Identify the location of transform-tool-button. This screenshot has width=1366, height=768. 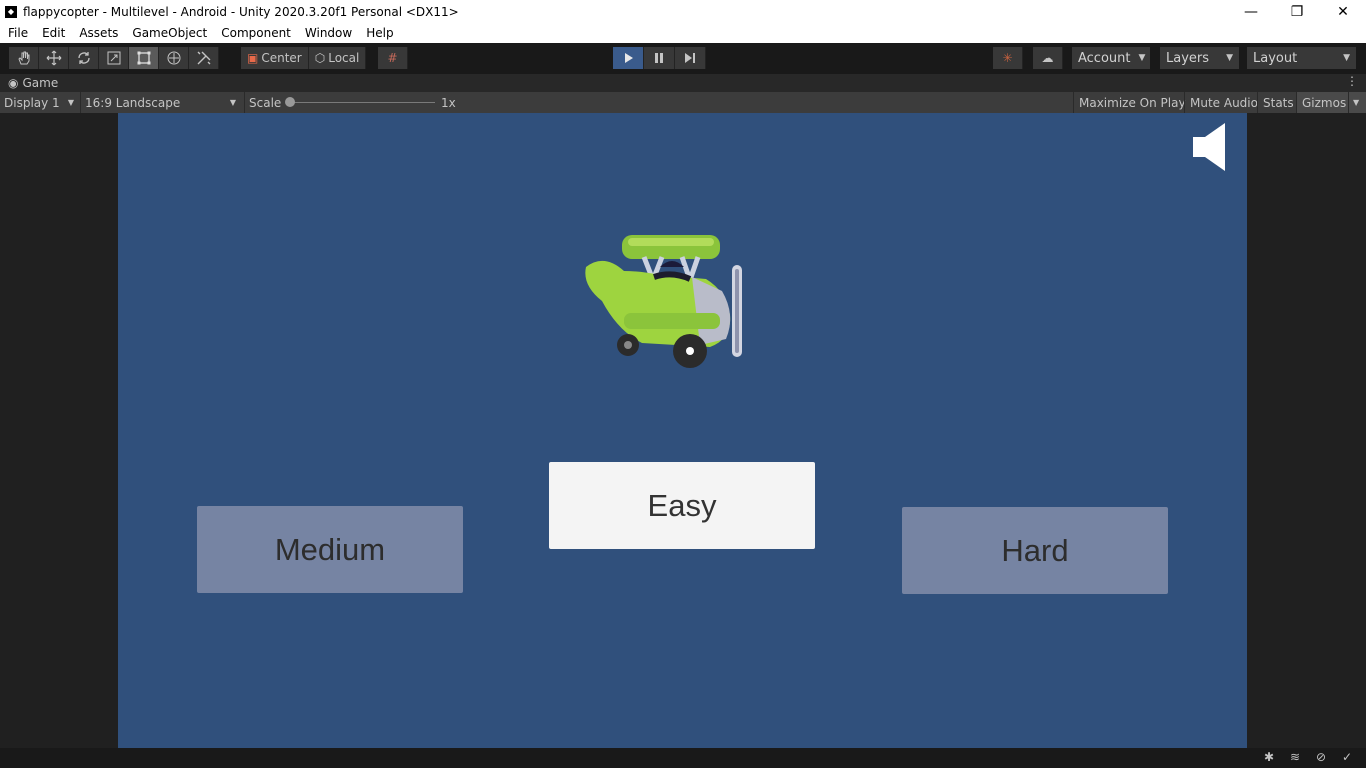
(174, 58).